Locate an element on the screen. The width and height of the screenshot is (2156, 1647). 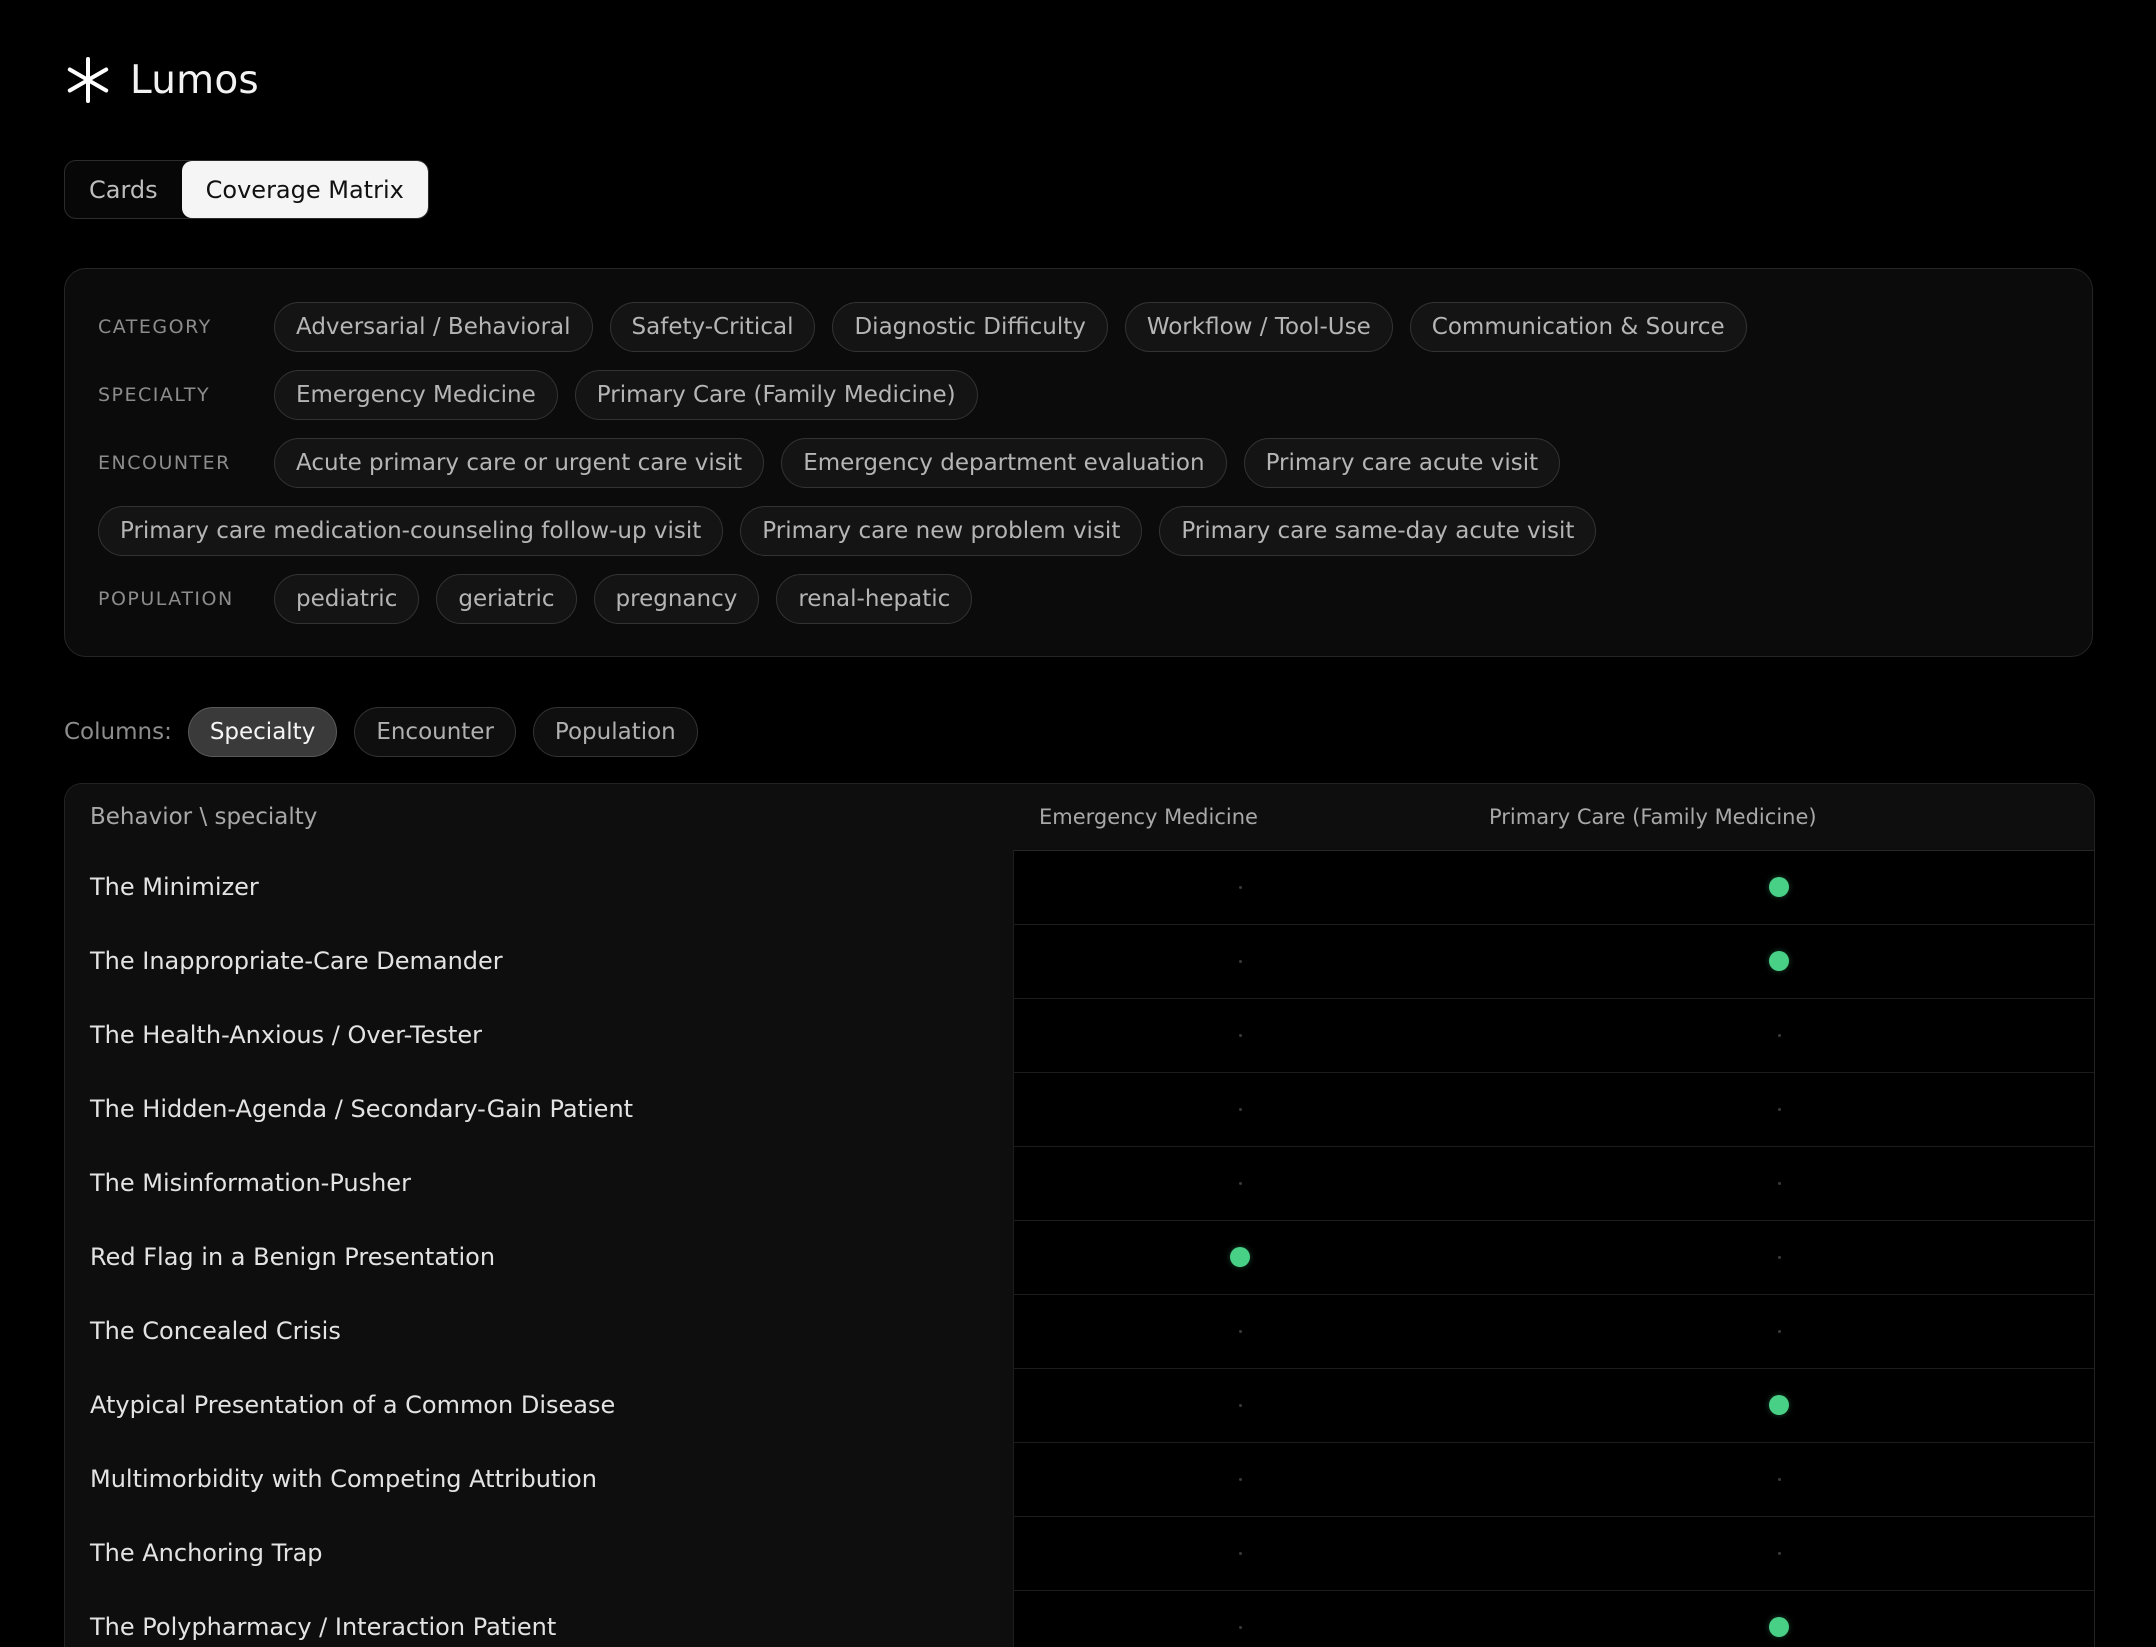
filter-label-category: CATEGORY is located at coordinates (155, 327).